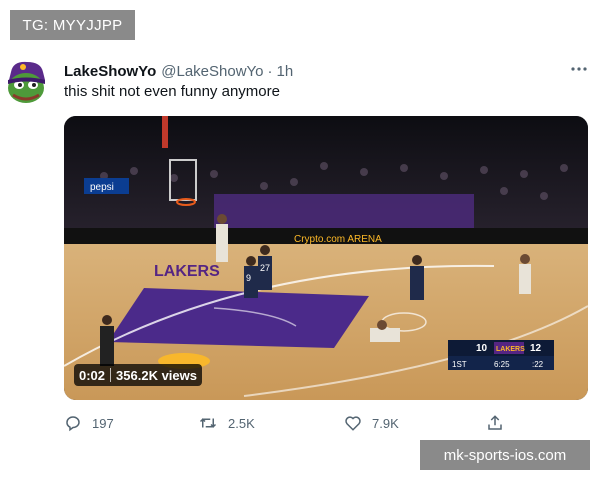 The height and width of the screenshot is (480, 600). Describe the element at coordinates (482, 348) in the screenshot. I see `away-score: 10` at that location.